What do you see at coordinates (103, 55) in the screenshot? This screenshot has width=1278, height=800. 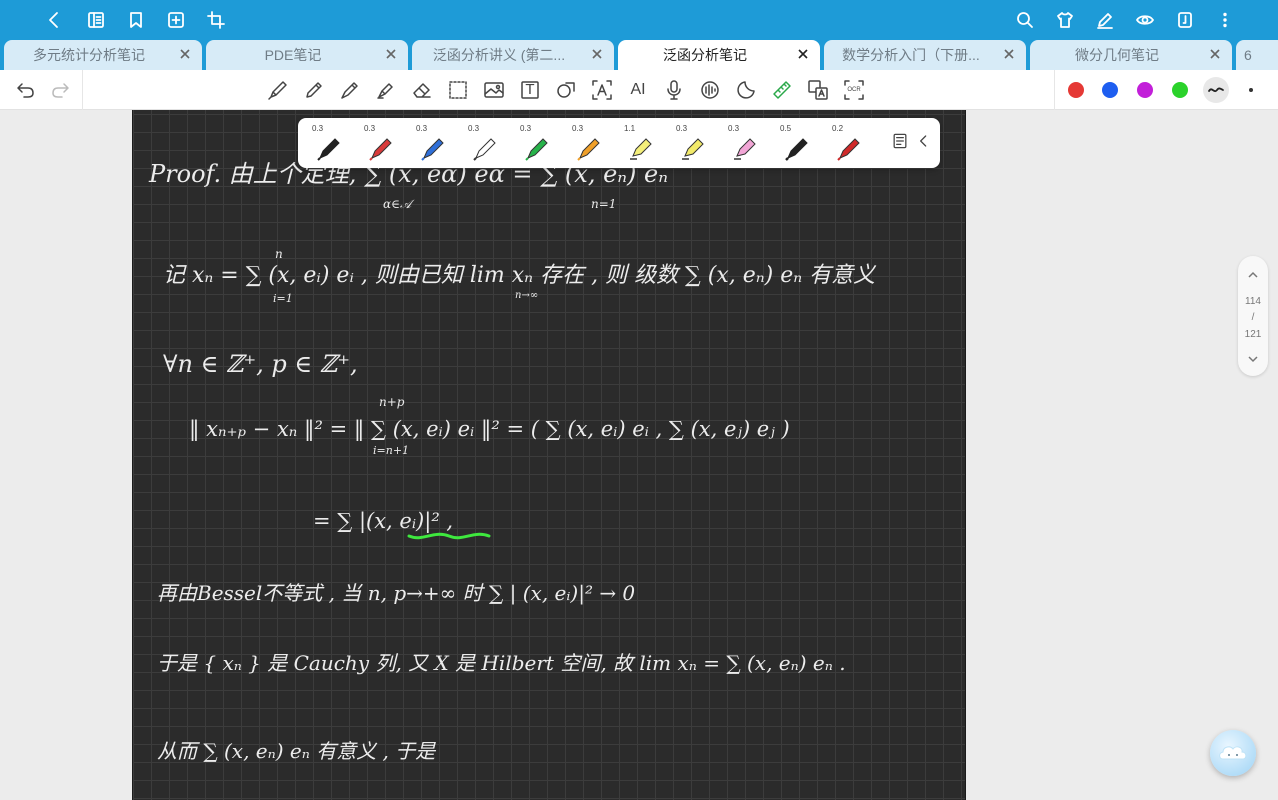 I see `tab-multivariate-stats: 多元统计分析笔记` at bounding box center [103, 55].